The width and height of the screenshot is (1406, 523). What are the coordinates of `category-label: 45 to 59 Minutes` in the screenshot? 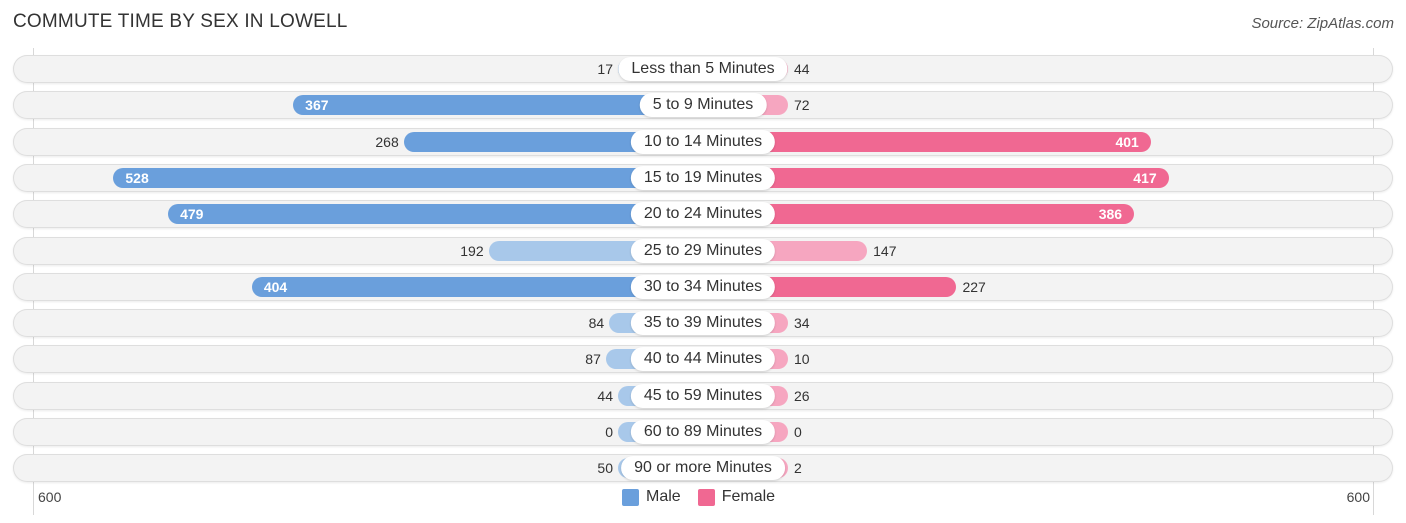 It's located at (703, 395).